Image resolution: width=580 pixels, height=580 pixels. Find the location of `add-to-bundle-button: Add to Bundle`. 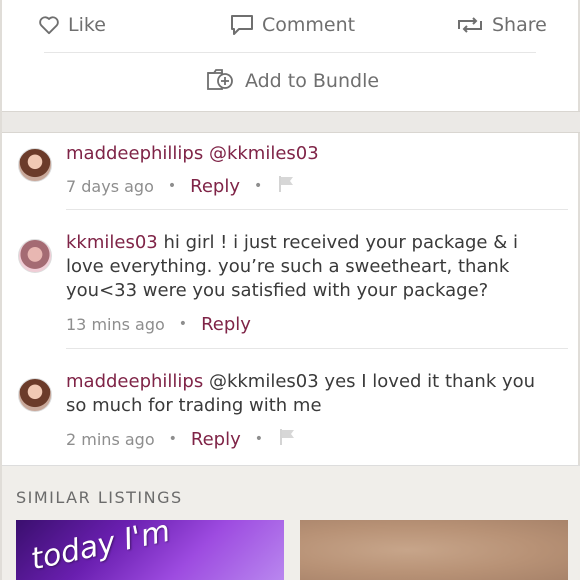

add-to-bundle-button: Add to Bundle is located at coordinates (291, 81).